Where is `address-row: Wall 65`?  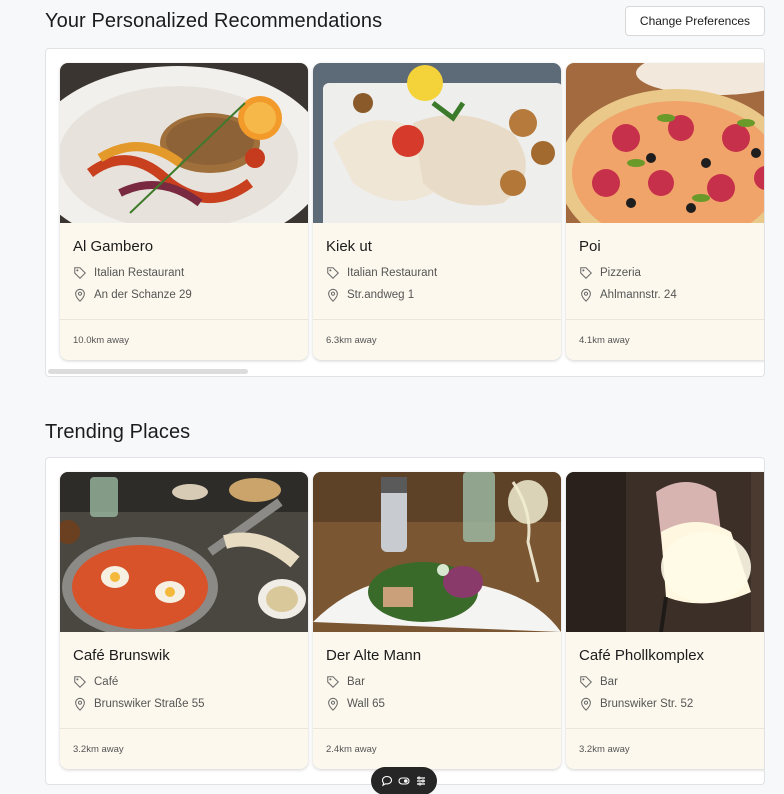
address-row: Wall 65 is located at coordinates (437, 704).